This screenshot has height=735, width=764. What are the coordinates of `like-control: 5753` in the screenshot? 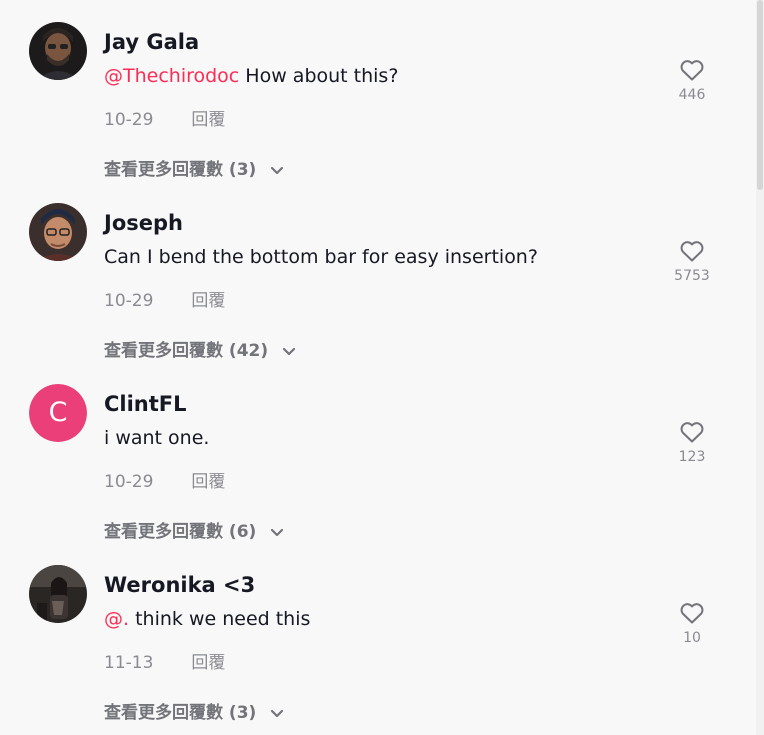 It's located at (692, 261).